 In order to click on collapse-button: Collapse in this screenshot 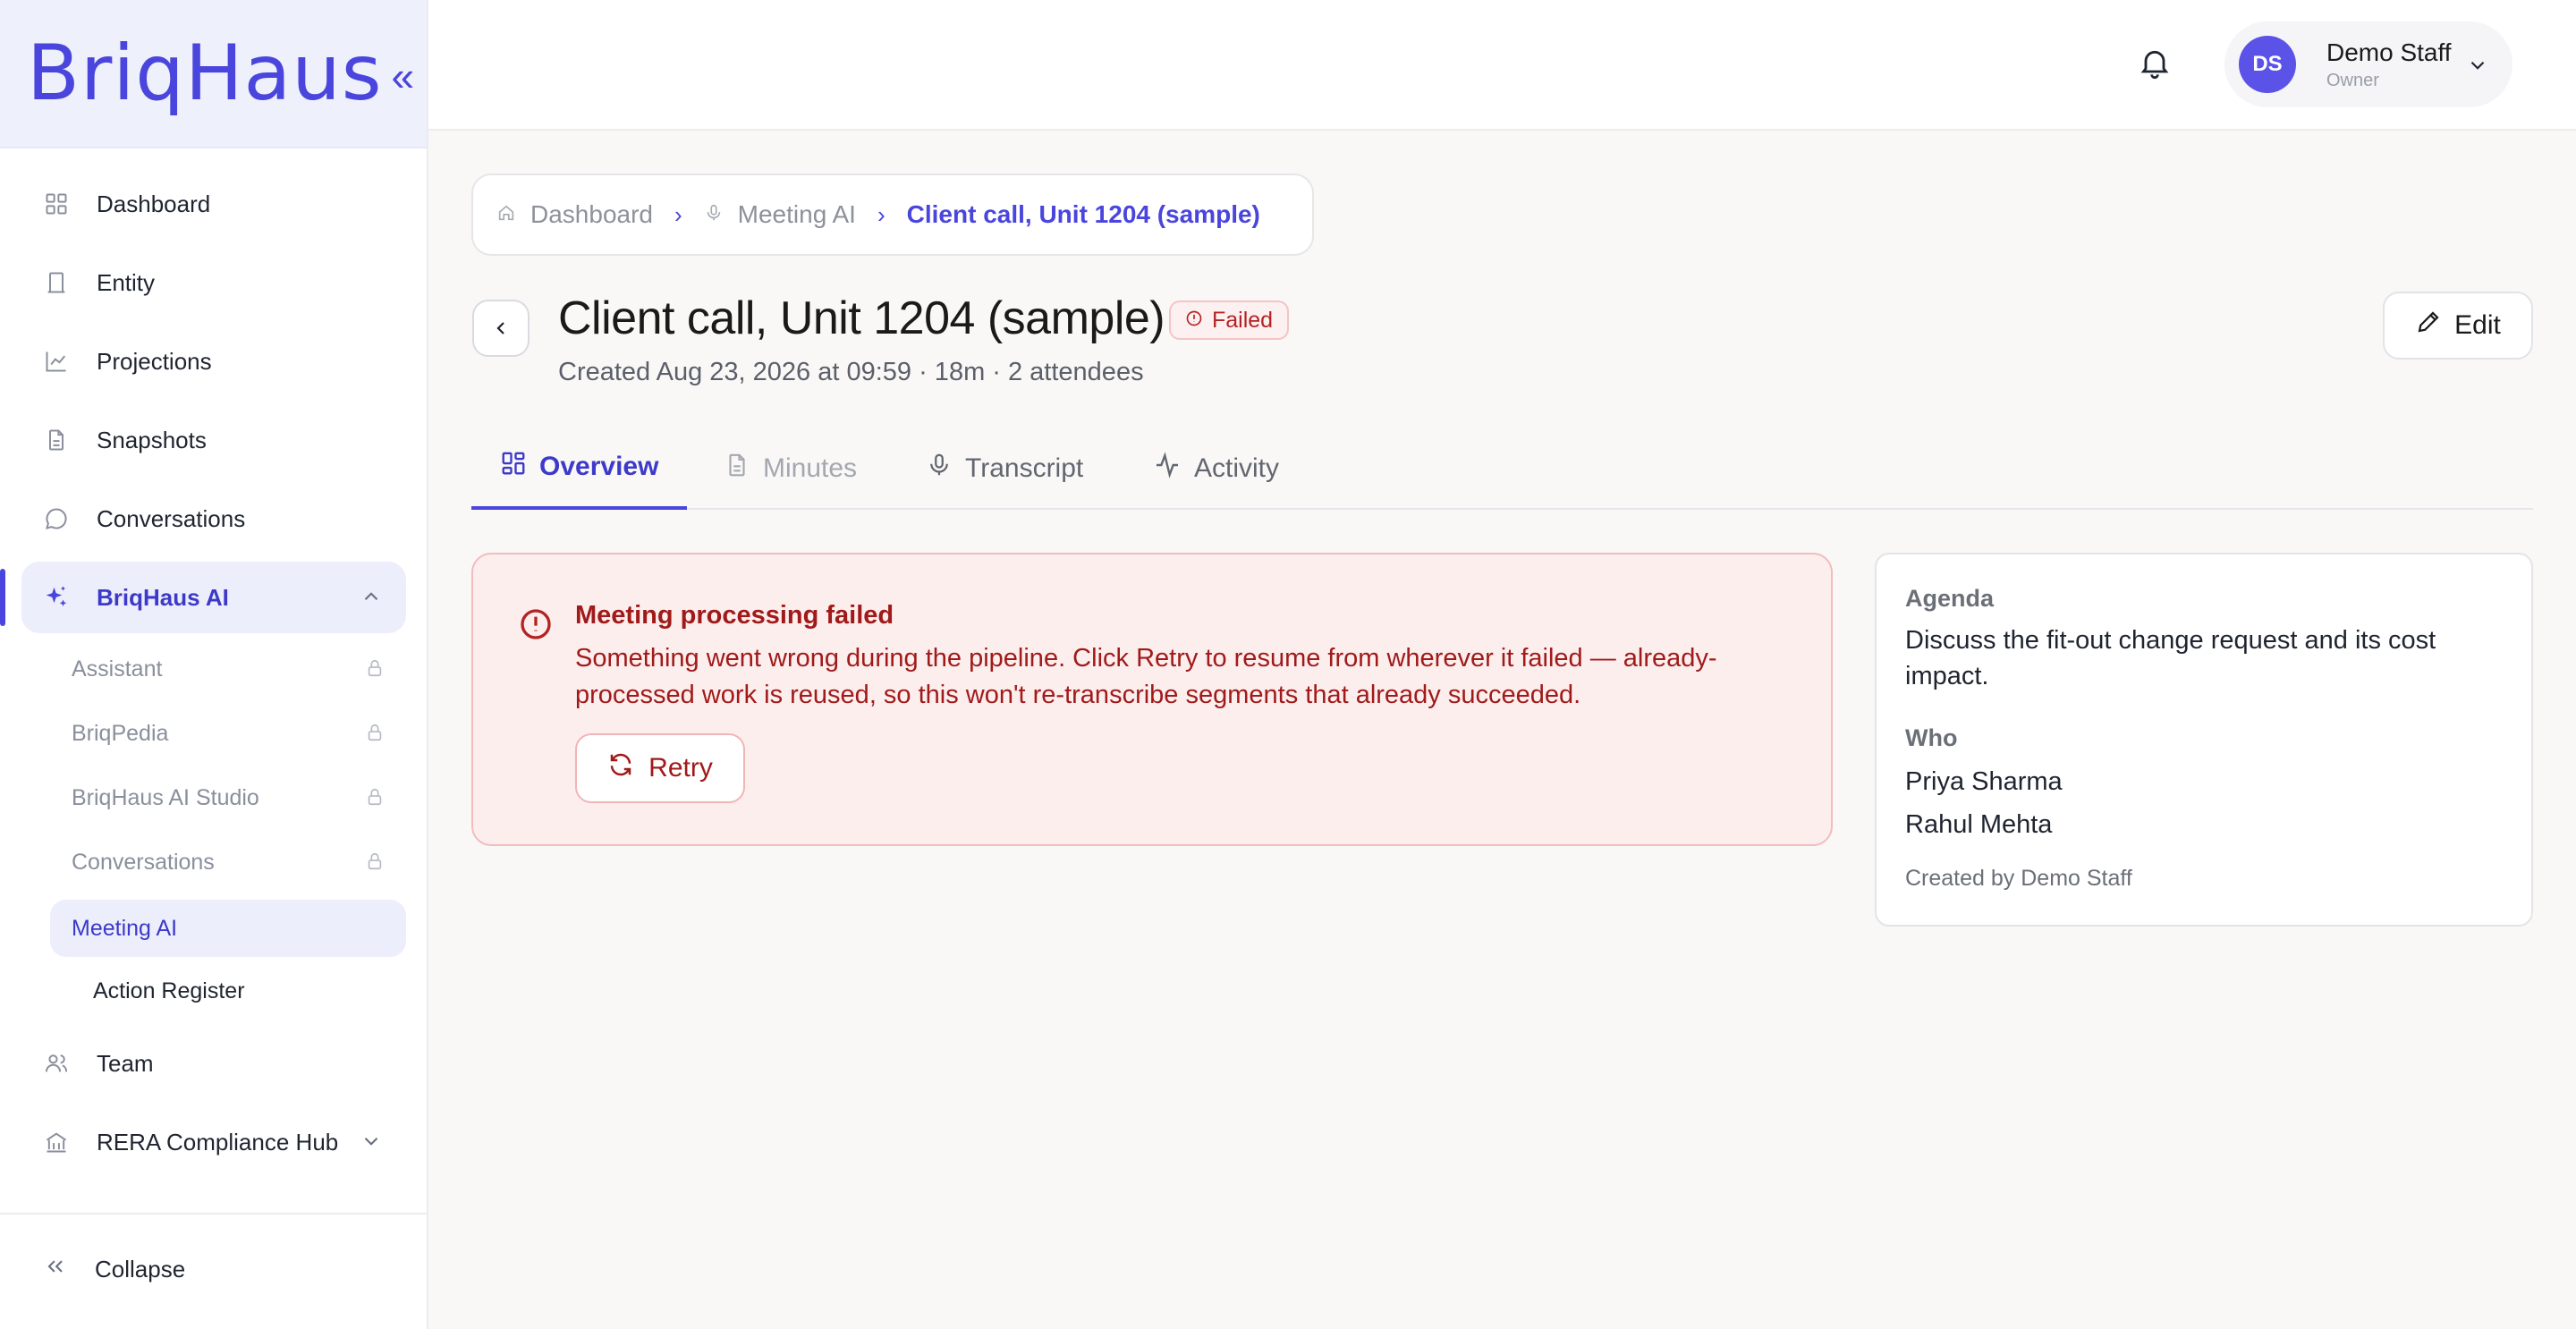, I will do `click(114, 1269)`.